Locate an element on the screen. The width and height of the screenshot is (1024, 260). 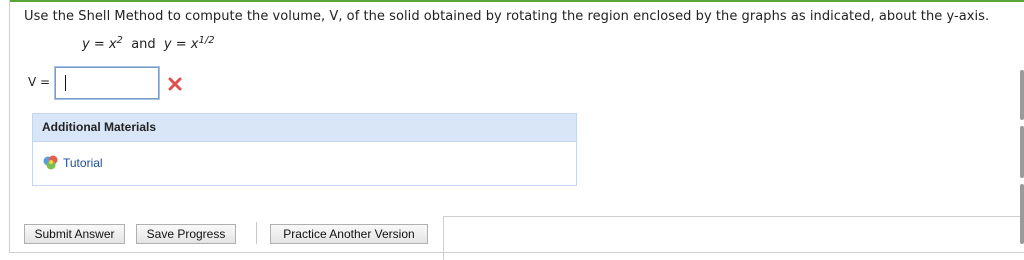
equation-2: y = x1/2 is located at coordinates (189, 43).